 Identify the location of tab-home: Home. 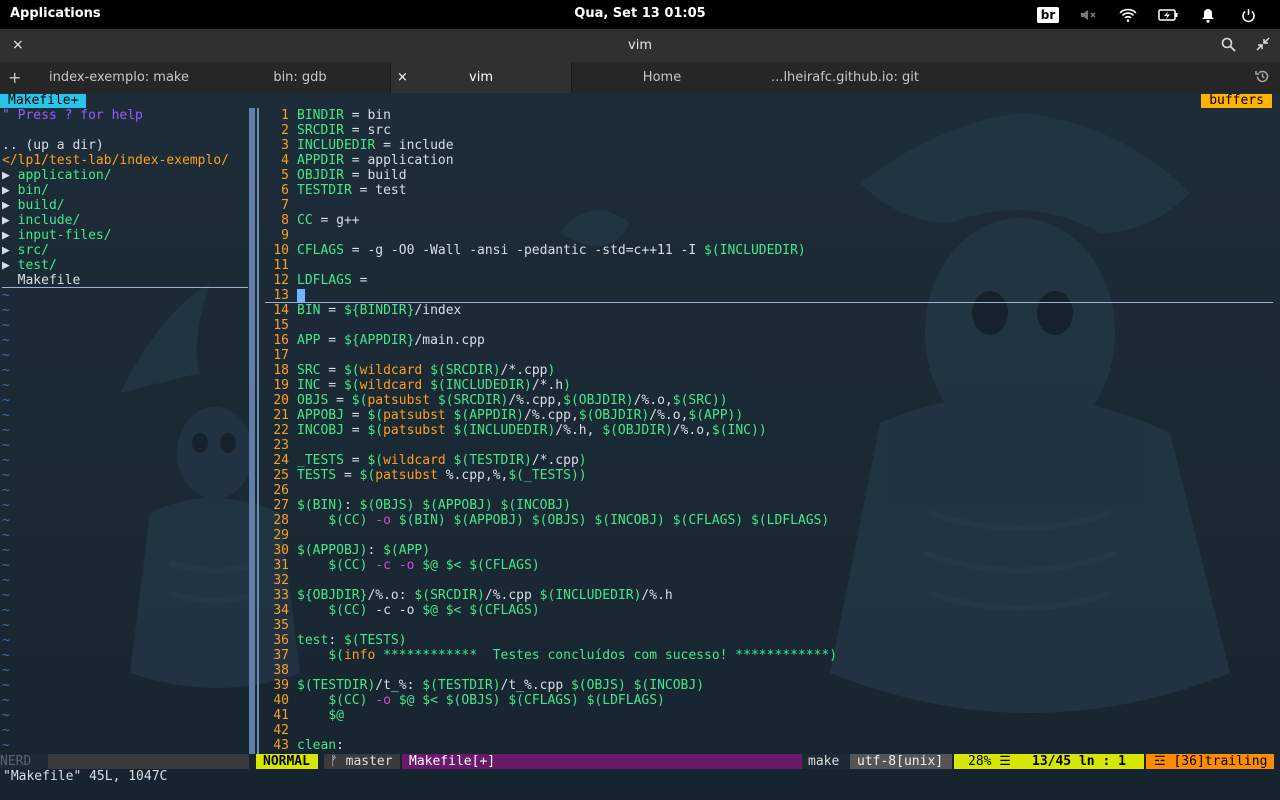
(662, 77).